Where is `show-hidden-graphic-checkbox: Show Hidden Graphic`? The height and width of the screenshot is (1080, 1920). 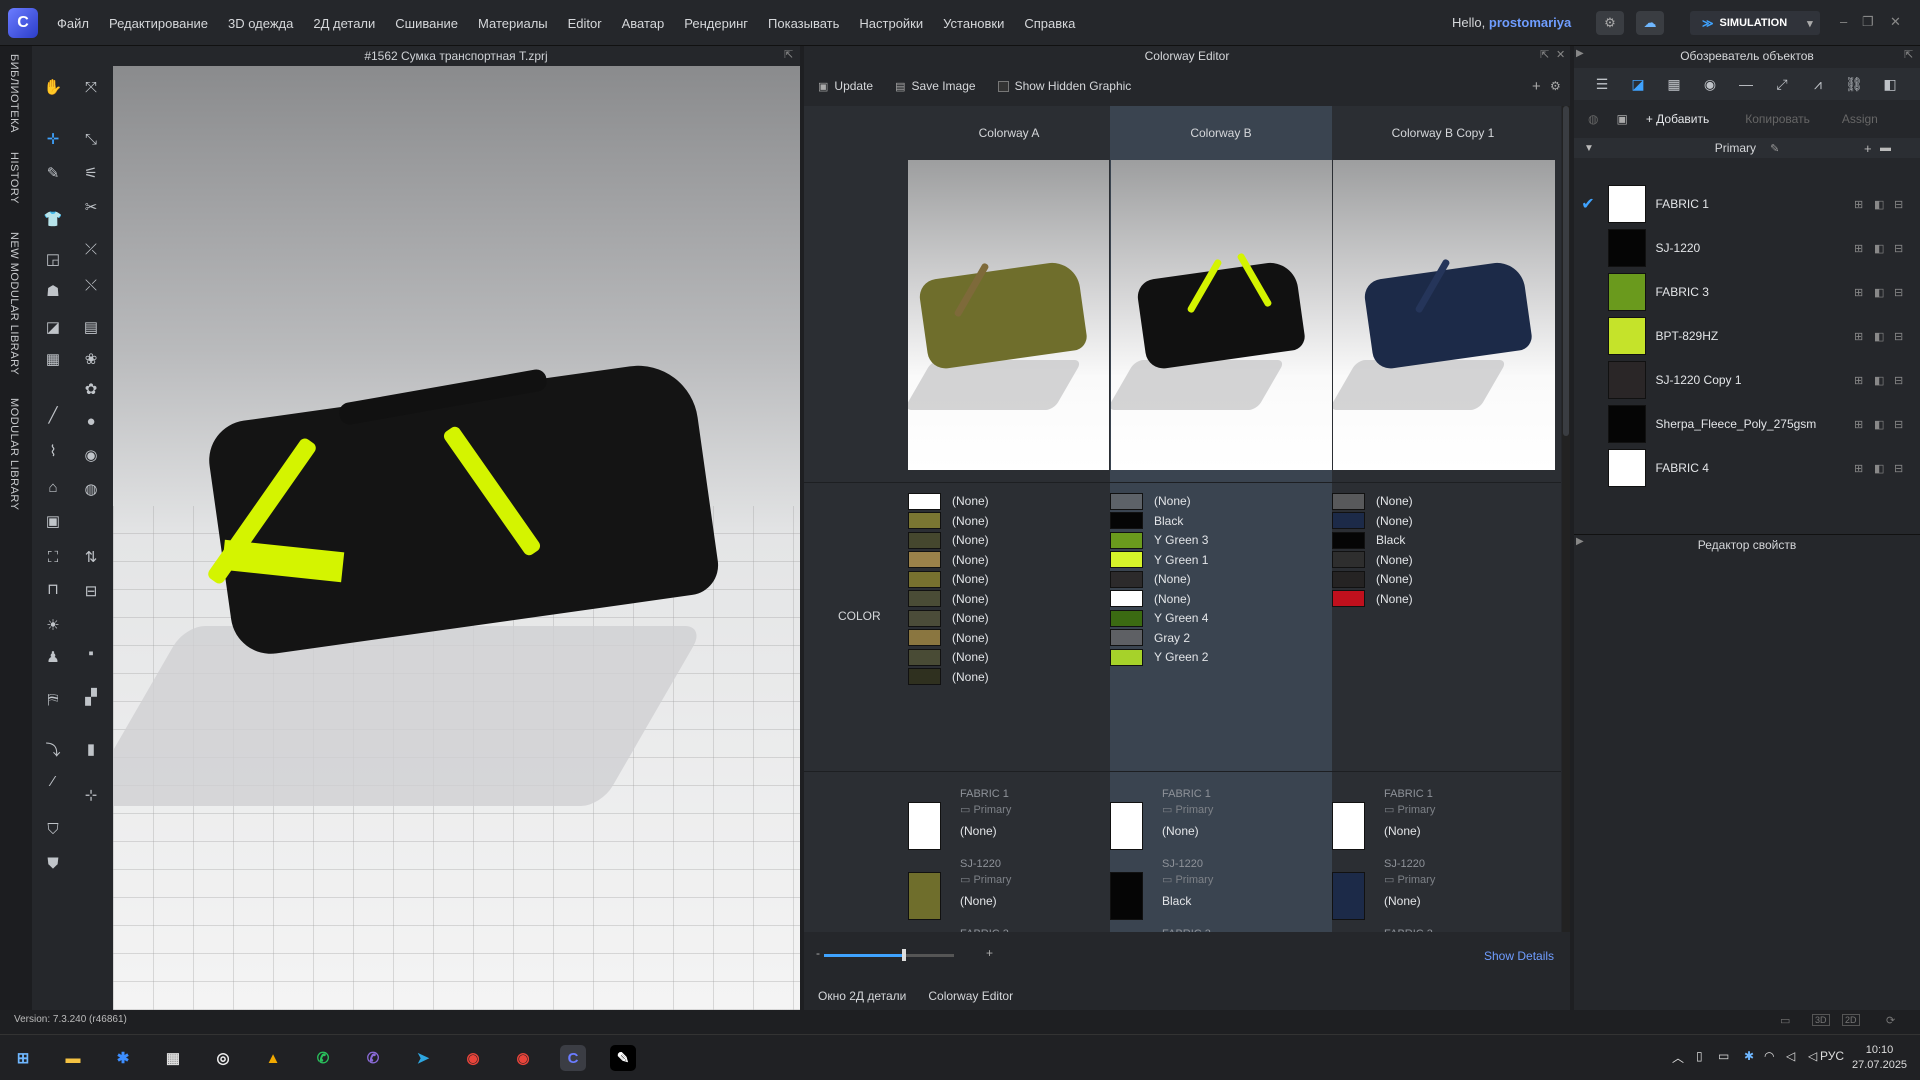
show-hidden-graphic-checkbox: Show Hidden Graphic is located at coordinates (1064, 86).